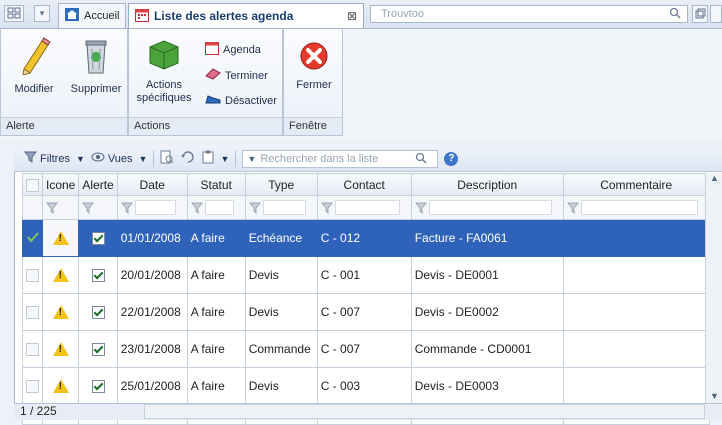 The height and width of the screenshot is (425, 722). What do you see at coordinates (675, 14) in the screenshot?
I see `search-icon` at bounding box center [675, 14].